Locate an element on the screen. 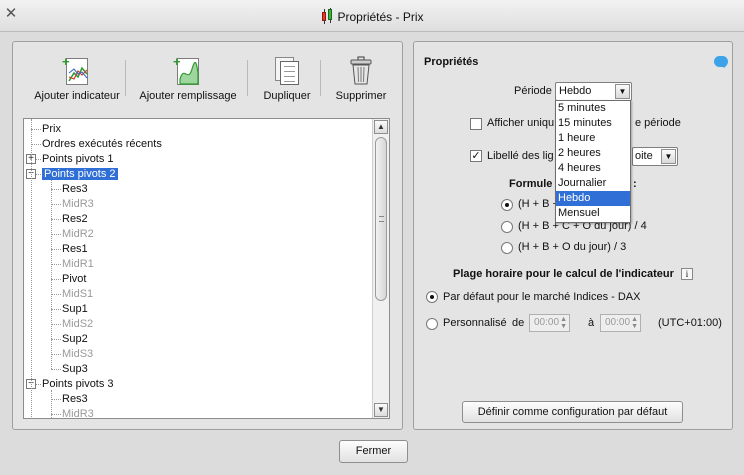  tree-item: Prix is located at coordinates (51, 129).